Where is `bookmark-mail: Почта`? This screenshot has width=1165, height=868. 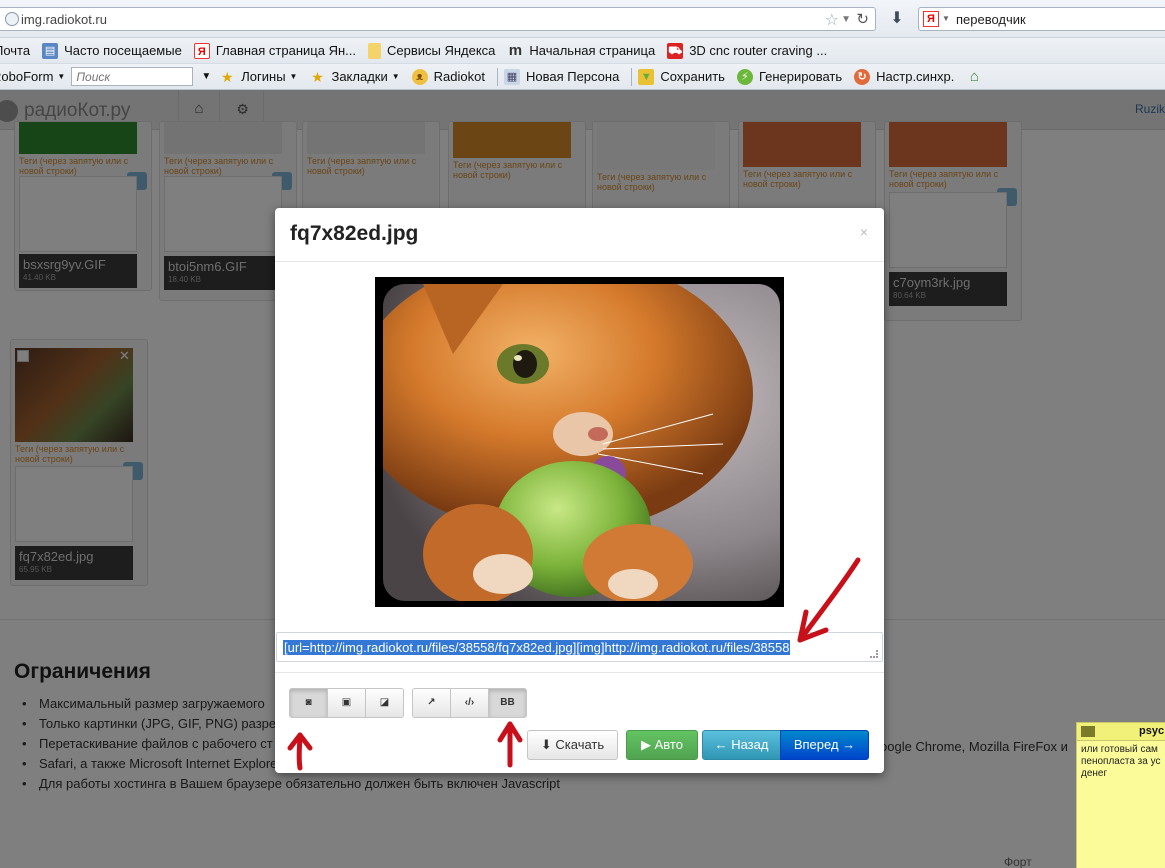
bookmark-mail: Почта is located at coordinates (15, 50).